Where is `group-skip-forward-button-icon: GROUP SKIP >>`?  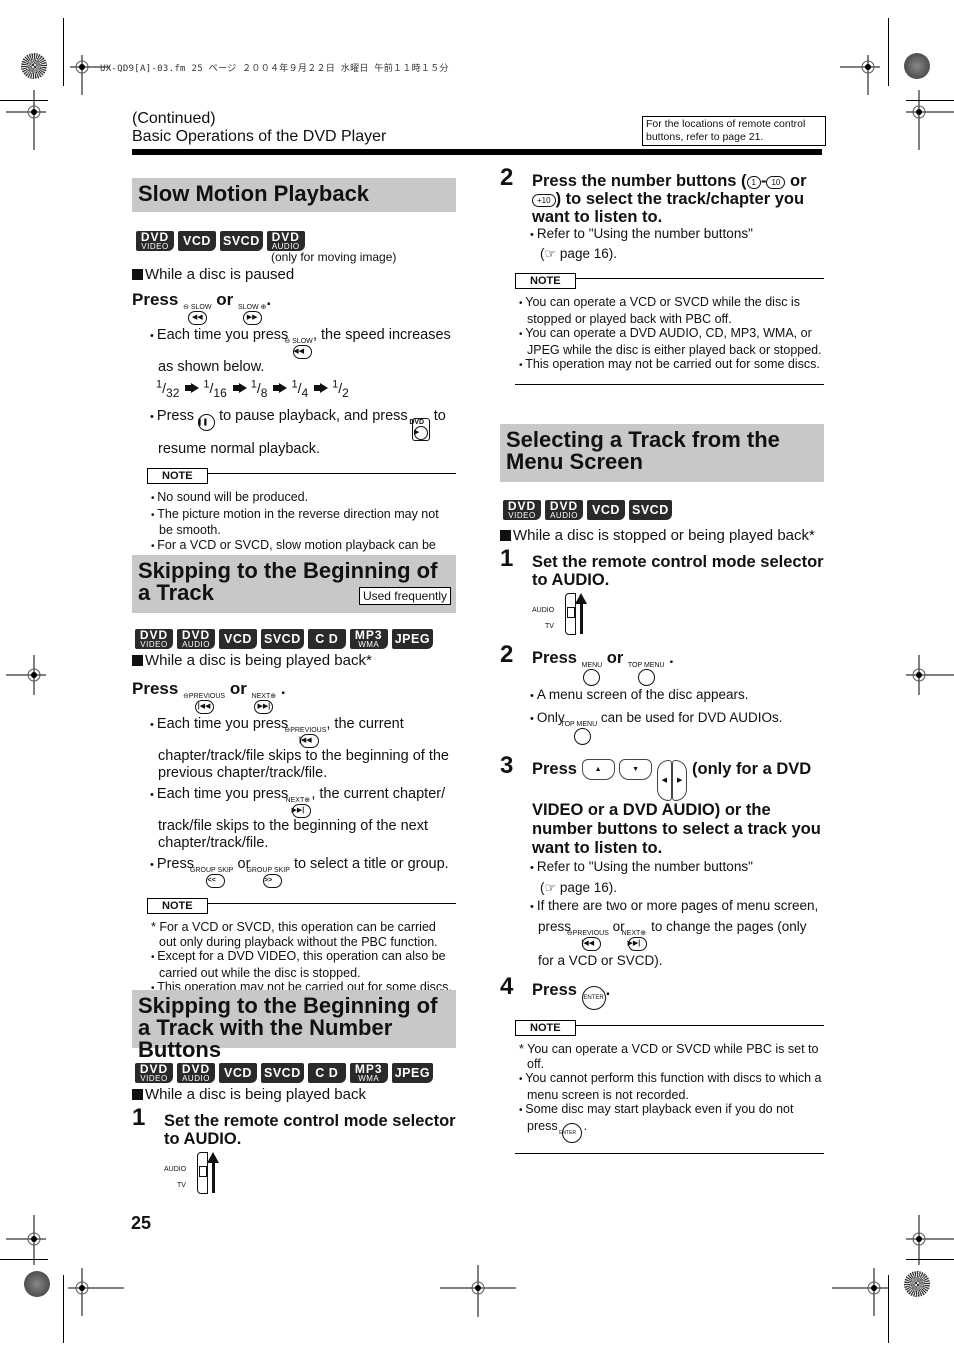
group-skip-forward-button-icon: GROUP SKIP >> is located at coordinates (268, 877).